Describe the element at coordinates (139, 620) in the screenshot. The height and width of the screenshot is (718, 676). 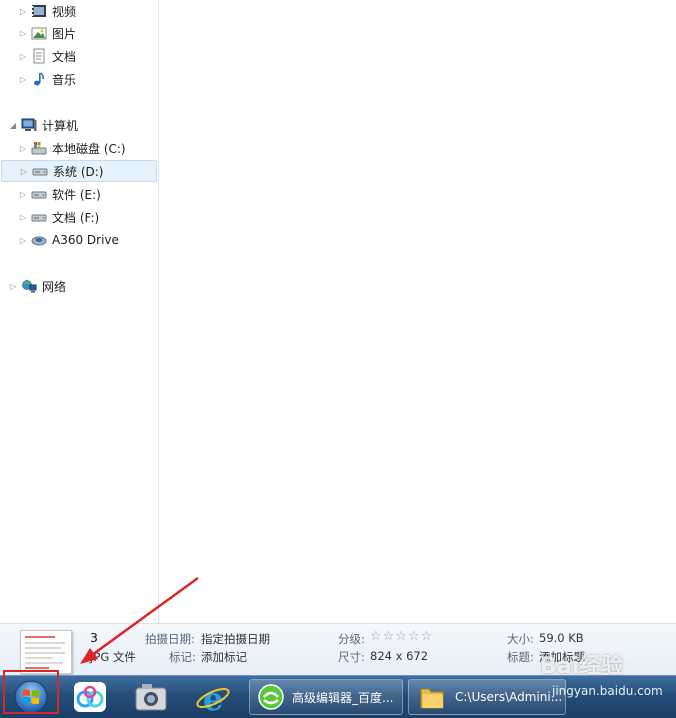
I see `annotation-arrow` at that location.